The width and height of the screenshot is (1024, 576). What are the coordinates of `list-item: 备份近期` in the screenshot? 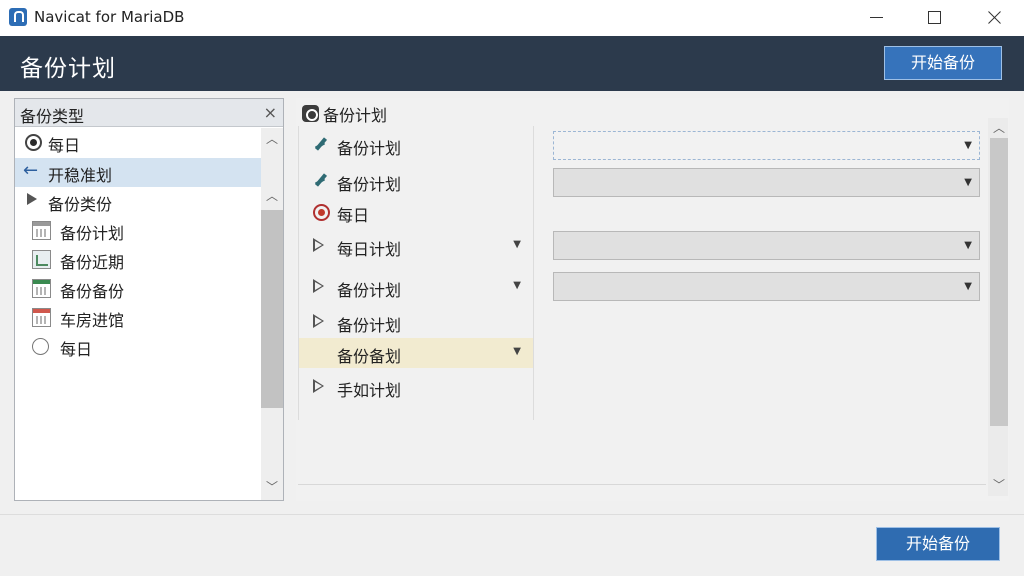 It's located at (138, 259).